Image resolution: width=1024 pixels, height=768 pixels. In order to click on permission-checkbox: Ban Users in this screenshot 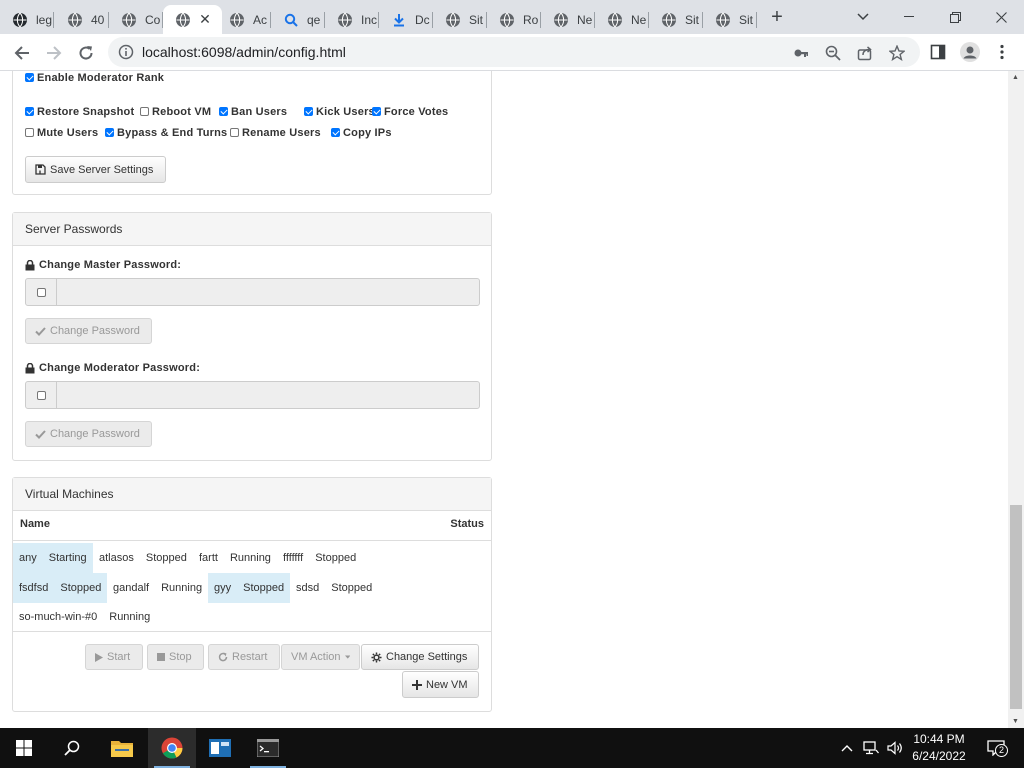, I will do `click(253, 112)`.